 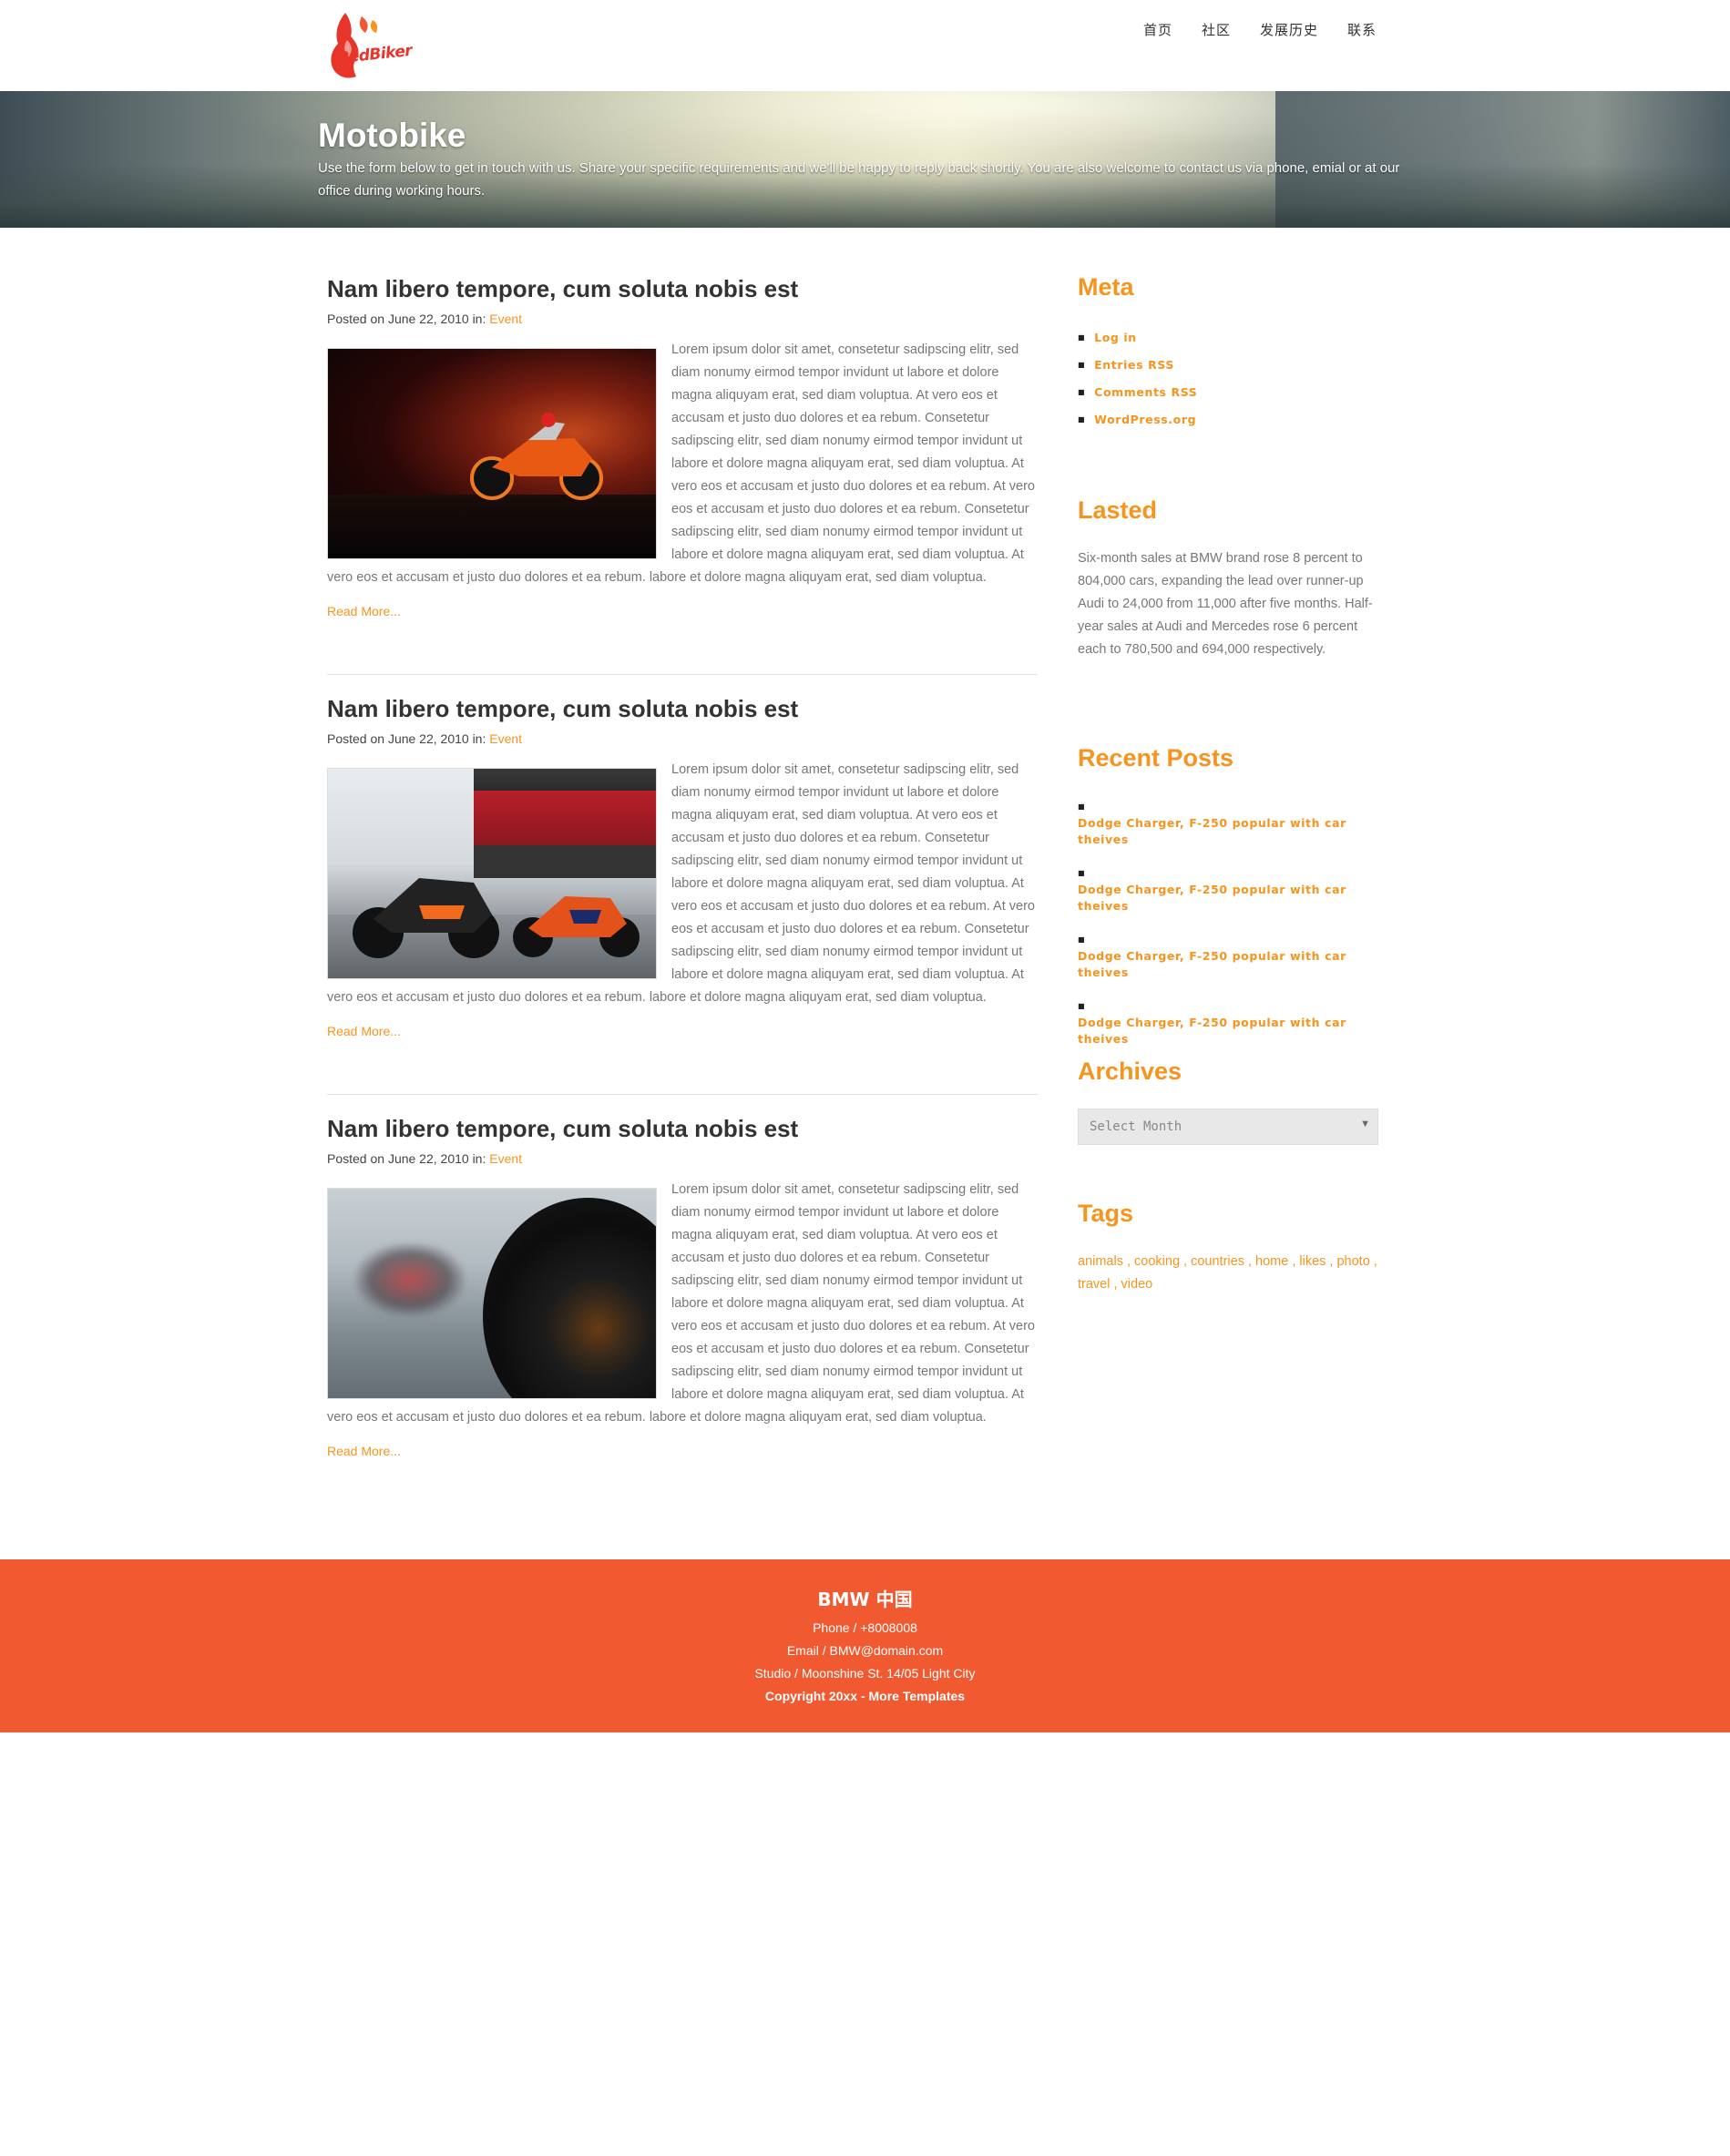 What do you see at coordinates (492, 527) in the screenshot?
I see `thumbnail-floor` at bounding box center [492, 527].